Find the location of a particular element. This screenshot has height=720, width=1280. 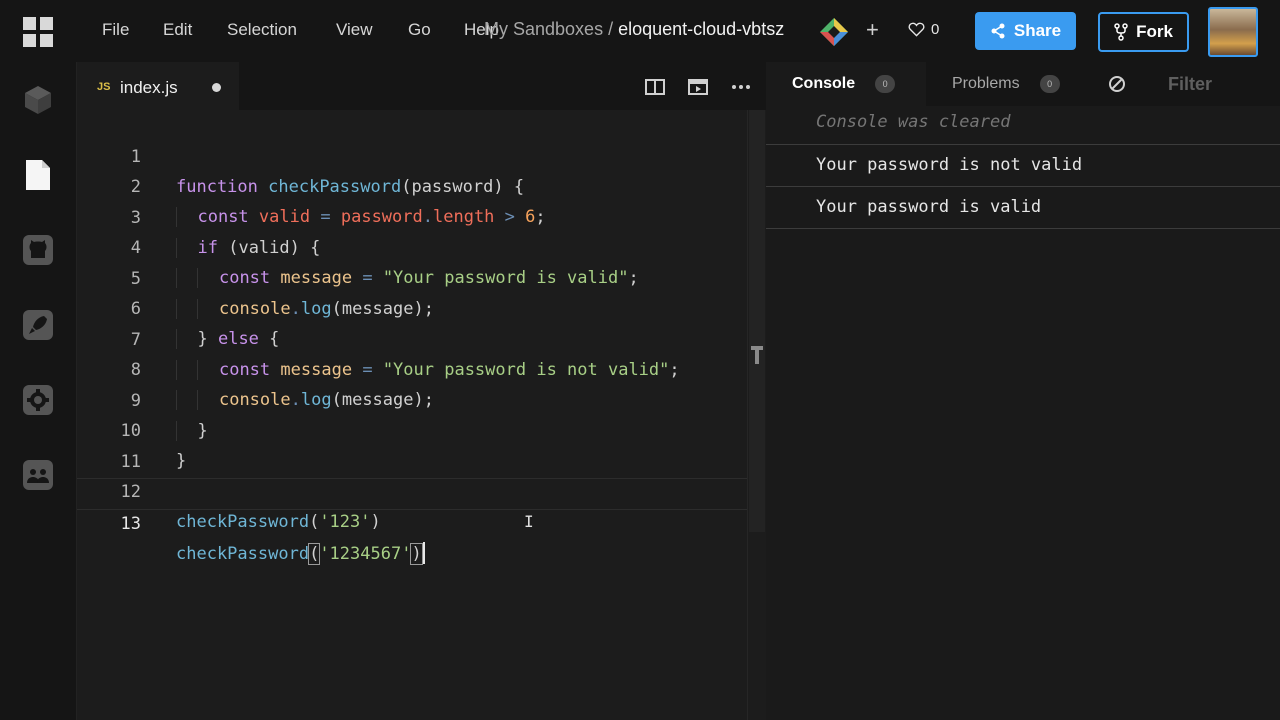

code-line: 3 if (valid) { is located at coordinates (421, 215).